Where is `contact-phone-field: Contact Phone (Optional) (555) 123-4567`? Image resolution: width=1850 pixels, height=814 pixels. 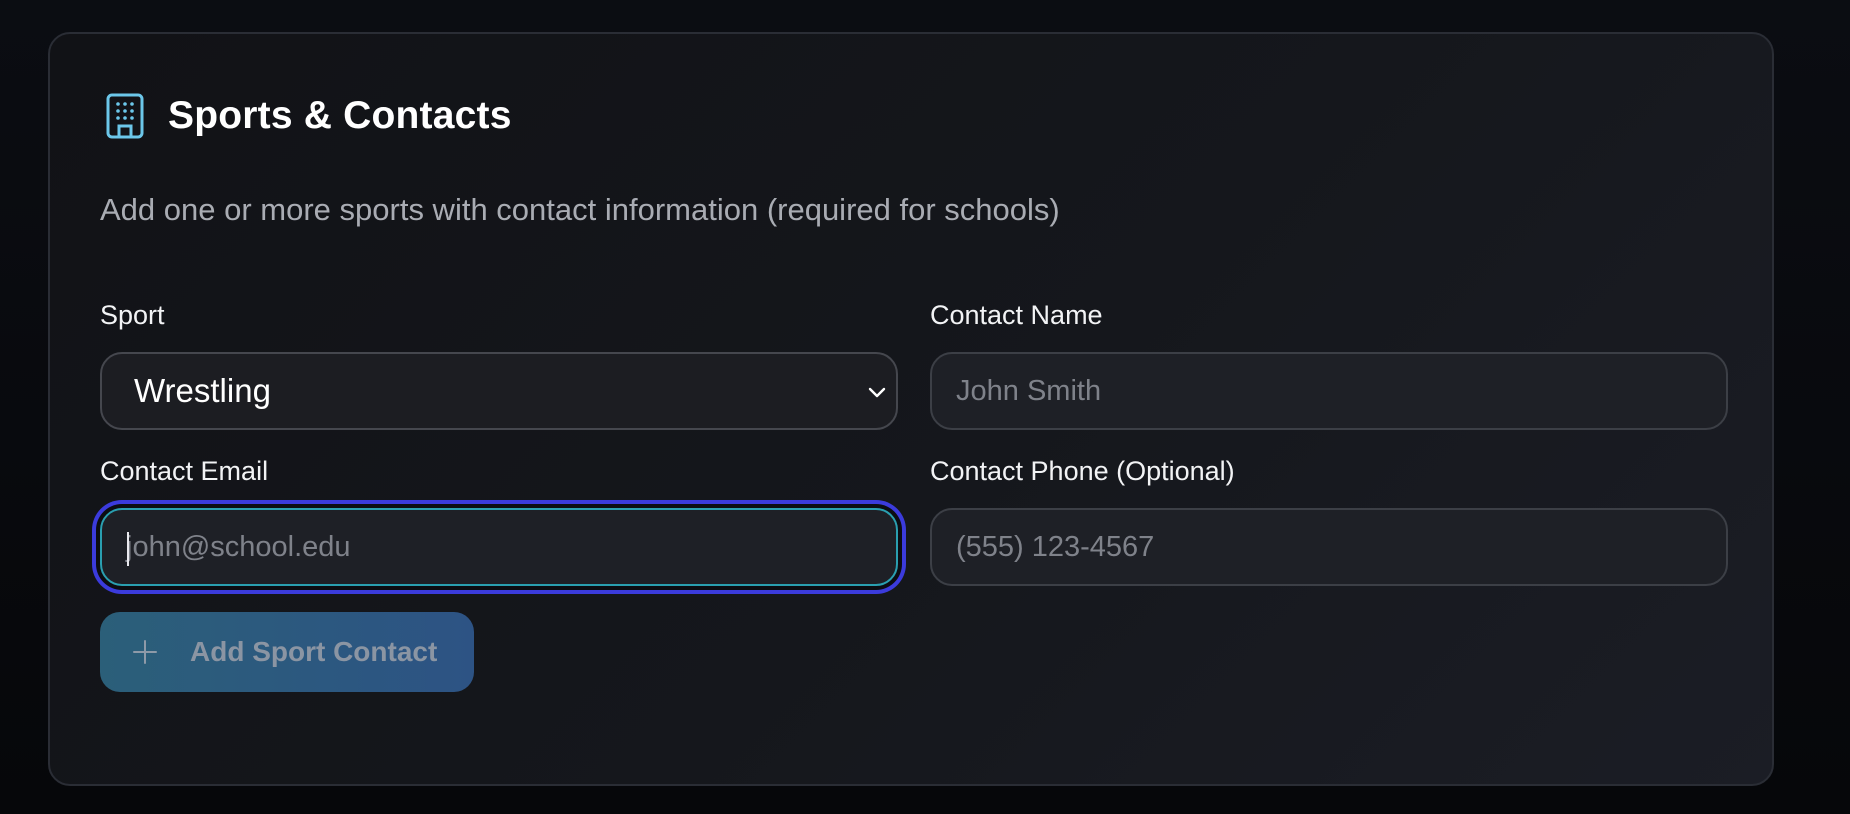 contact-phone-field: Contact Phone (Optional) (555) 123-4567 is located at coordinates (1329, 519).